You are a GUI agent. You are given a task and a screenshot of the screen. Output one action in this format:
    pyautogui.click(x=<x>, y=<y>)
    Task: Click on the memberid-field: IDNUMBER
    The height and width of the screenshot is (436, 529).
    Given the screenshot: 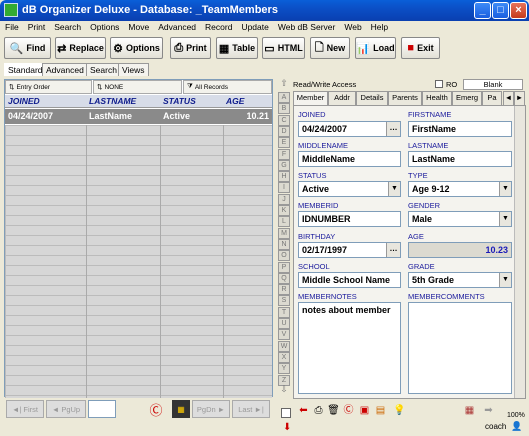 What is the action you would take?
    pyautogui.click(x=349, y=219)
    